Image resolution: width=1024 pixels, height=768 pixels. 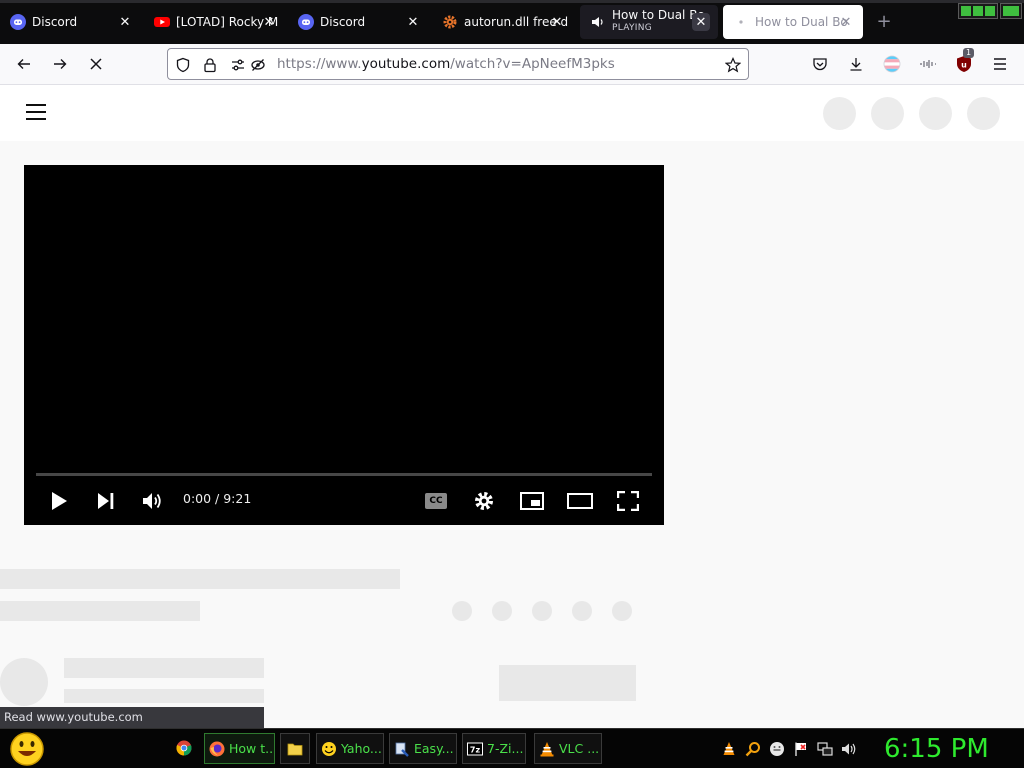 What do you see at coordinates (183, 65) in the screenshot?
I see `shield-icon` at bounding box center [183, 65].